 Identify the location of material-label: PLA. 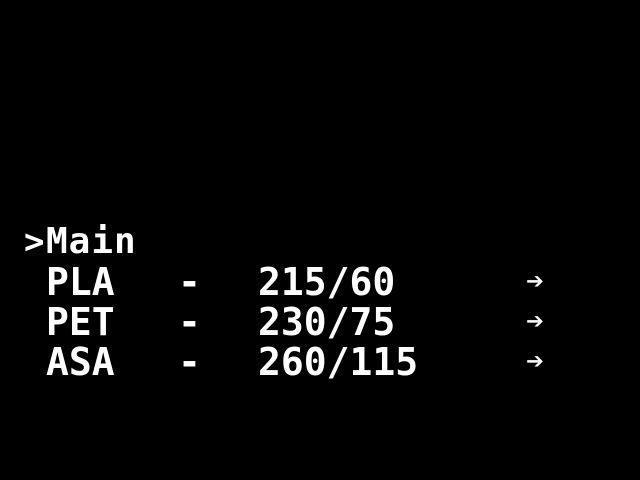
(80, 282).